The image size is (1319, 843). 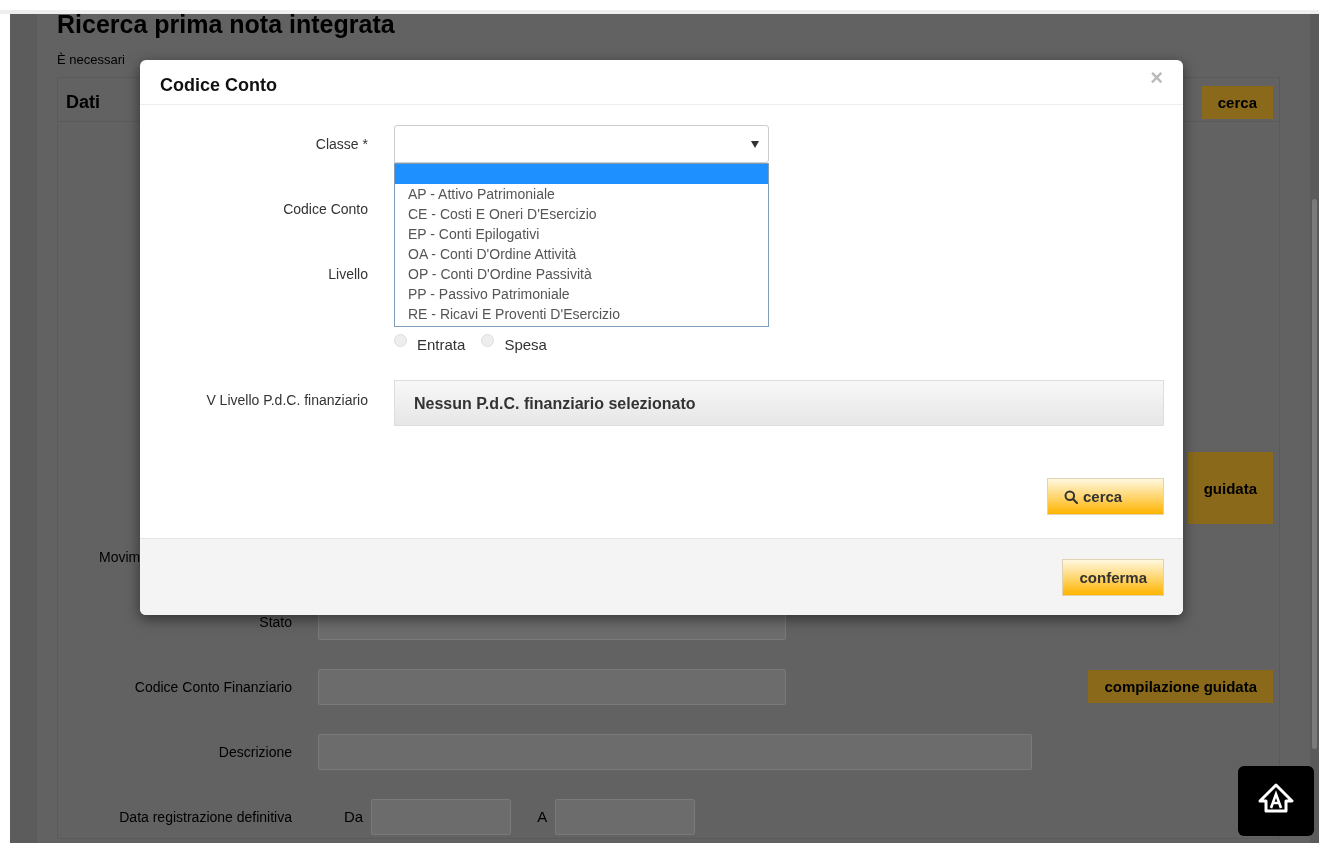 What do you see at coordinates (354, 816) in the screenshot?
I see `from-label: Da` at bounding box center [354, 816].